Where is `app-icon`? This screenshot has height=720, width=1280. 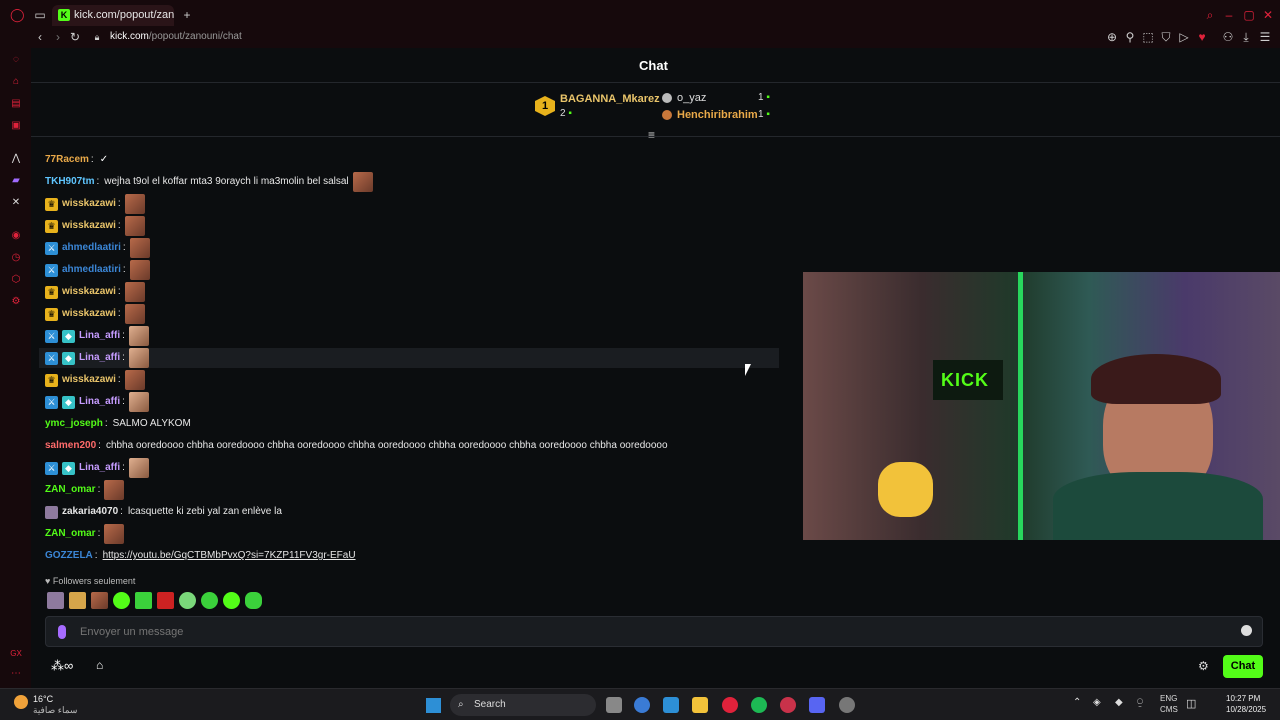
app-icon is located at coordinates (788, 705).